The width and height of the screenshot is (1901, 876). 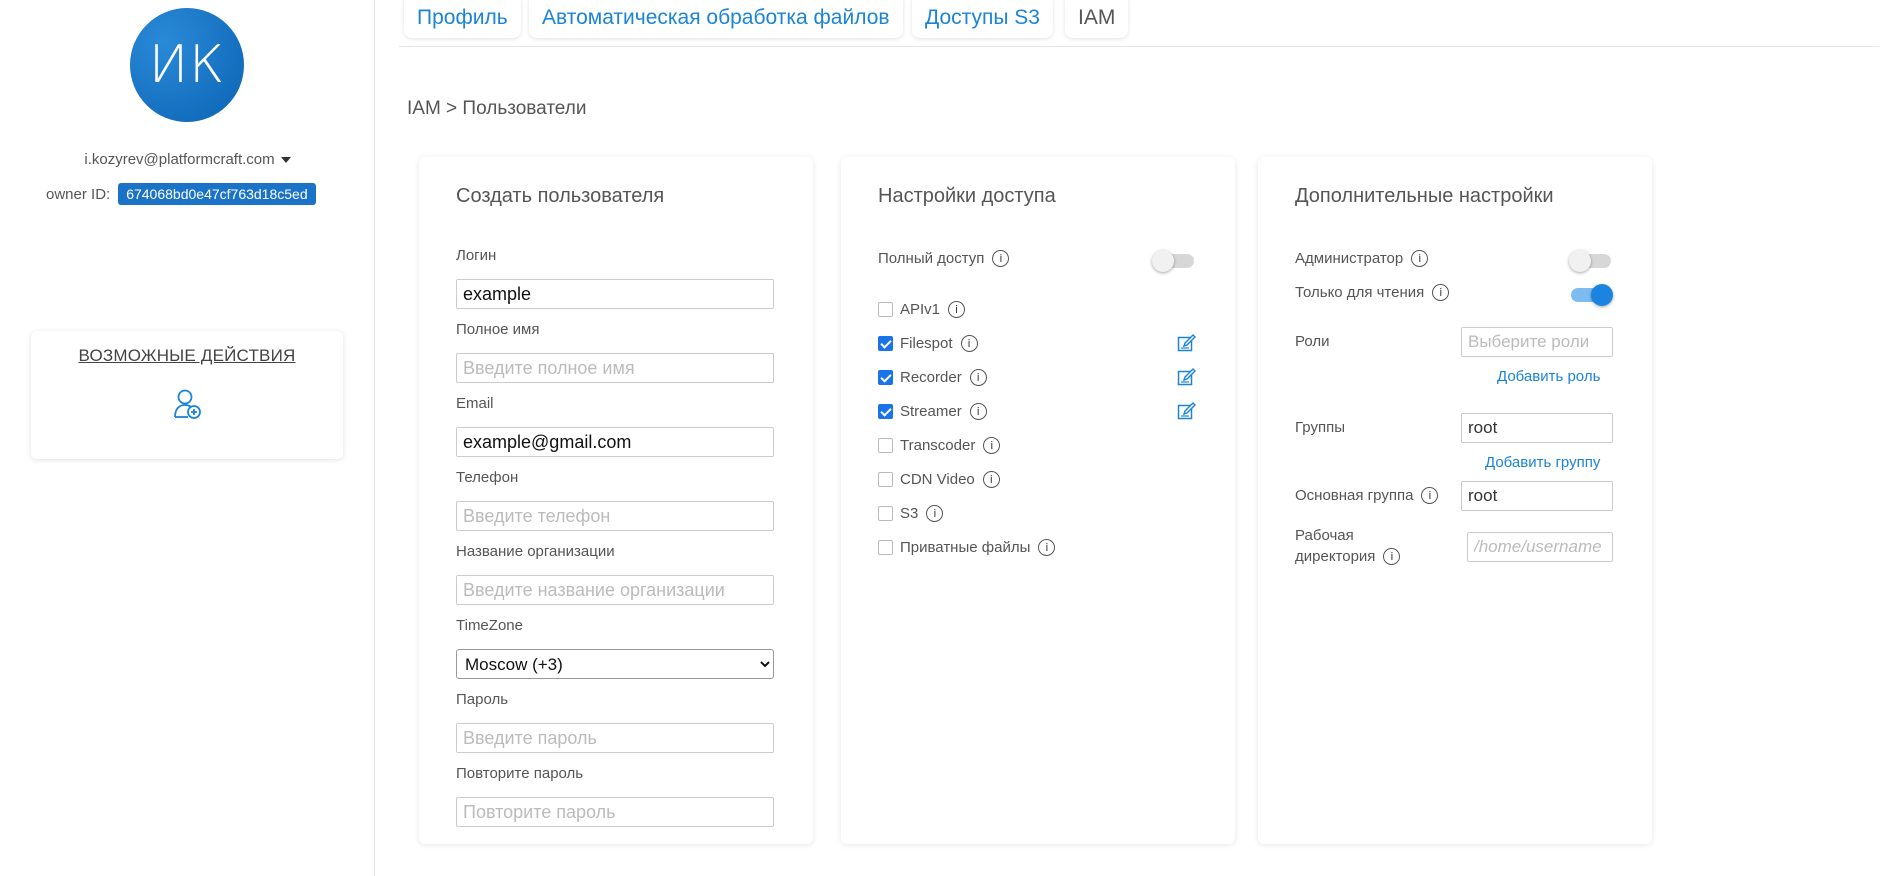 I want to click on main-group-row: Основная группа i, so click(x=1367, y=495).